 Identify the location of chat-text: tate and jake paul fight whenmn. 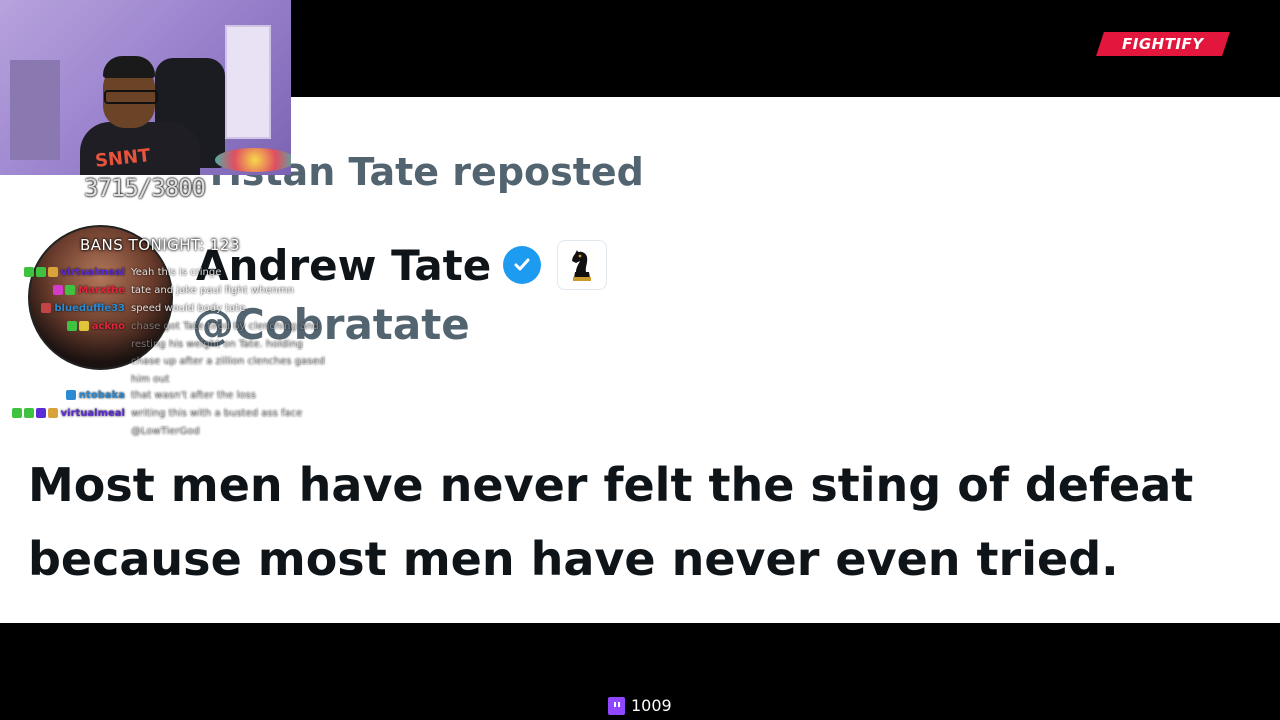
(212, 290).